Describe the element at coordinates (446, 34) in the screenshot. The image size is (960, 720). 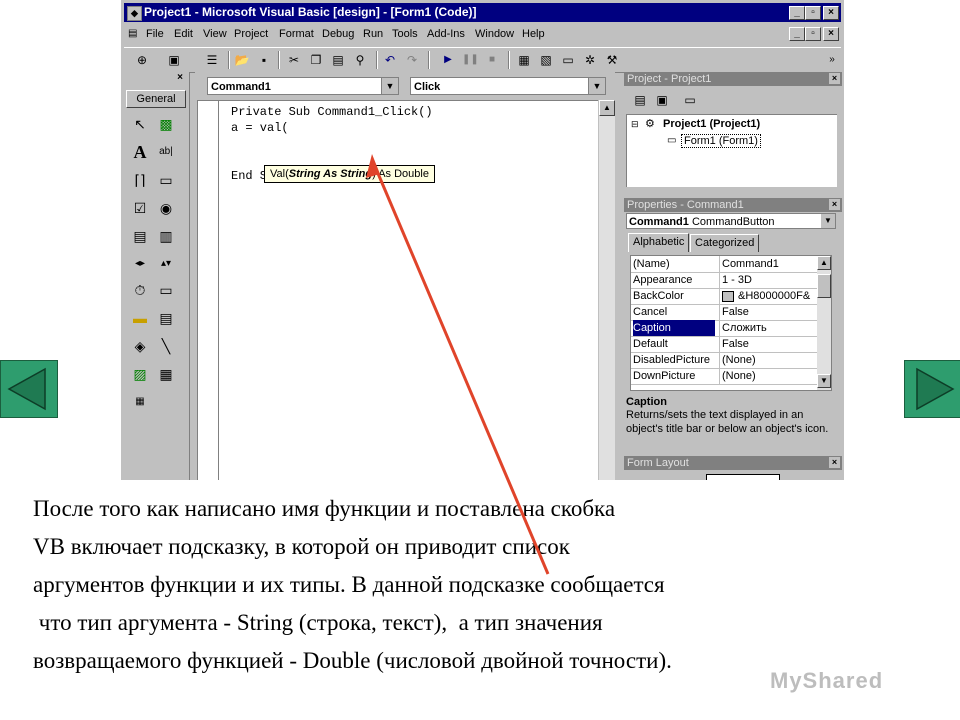
I see `menu-add-ins: Add-Ins` at that location.